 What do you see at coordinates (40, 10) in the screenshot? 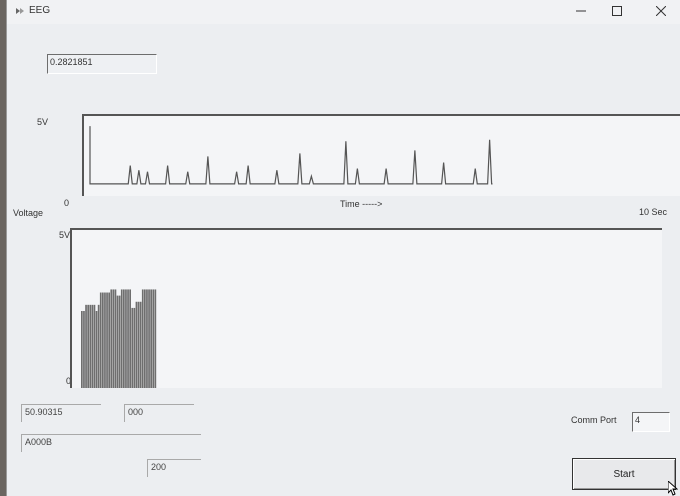
I see `window-title: EEG` at bounding box center [40, 10].